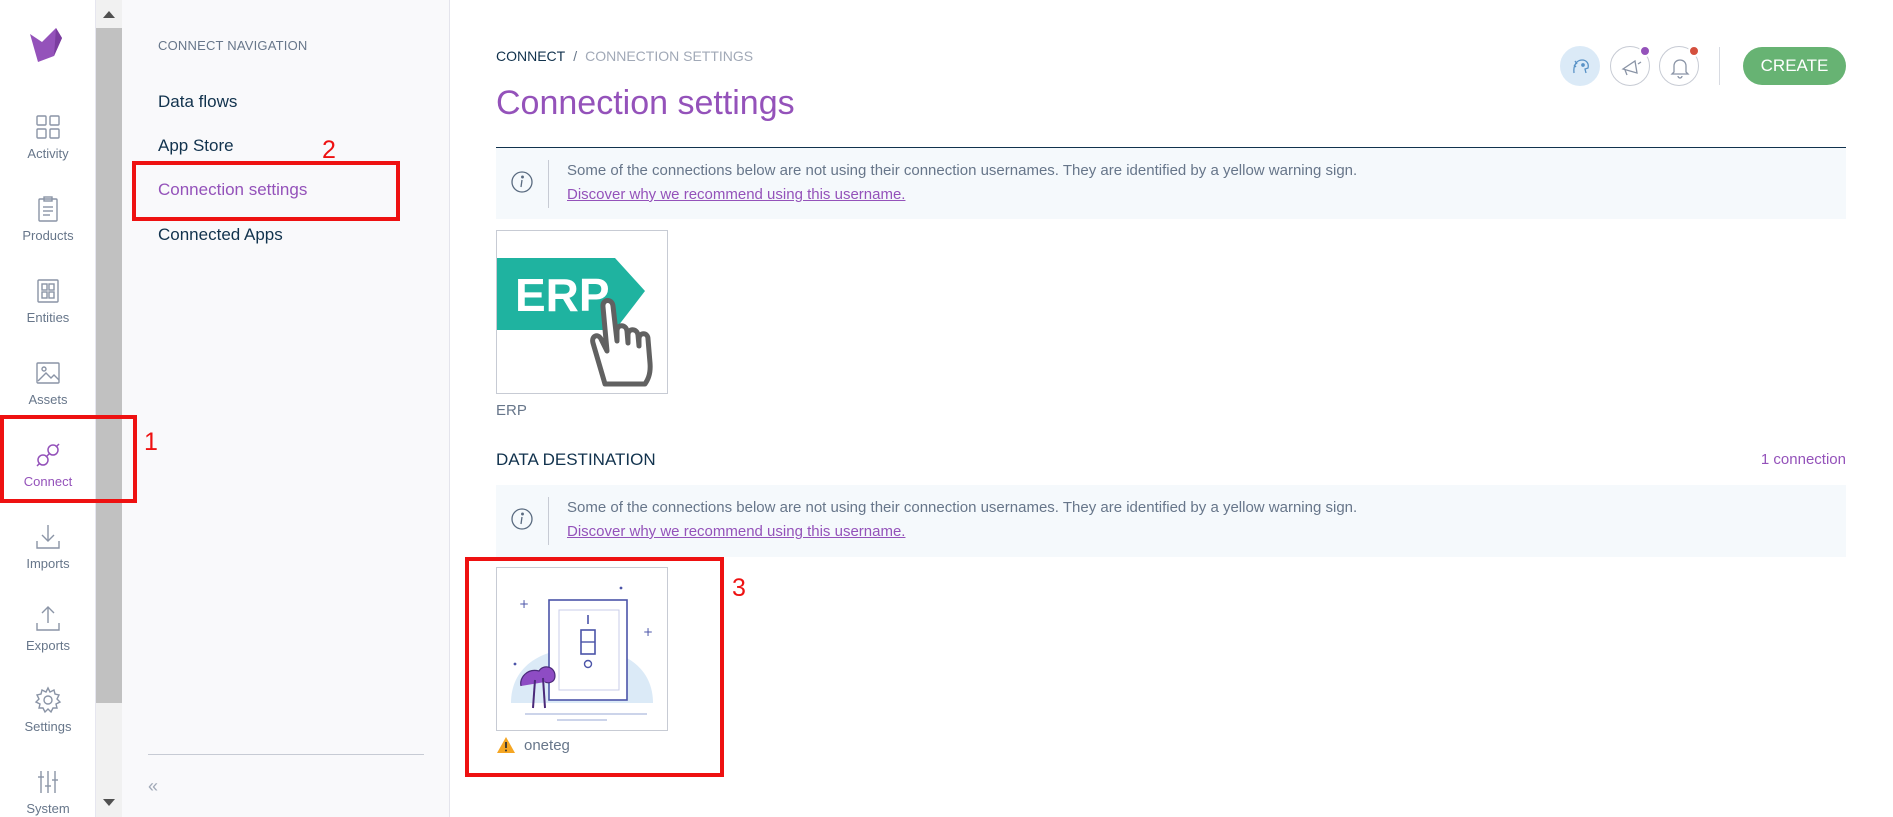  What do you see at coordinates (233, 45) in the screenshot?
I see `subnav-title: CONNECT NAVIGATION` at bounding box center [233, 45].